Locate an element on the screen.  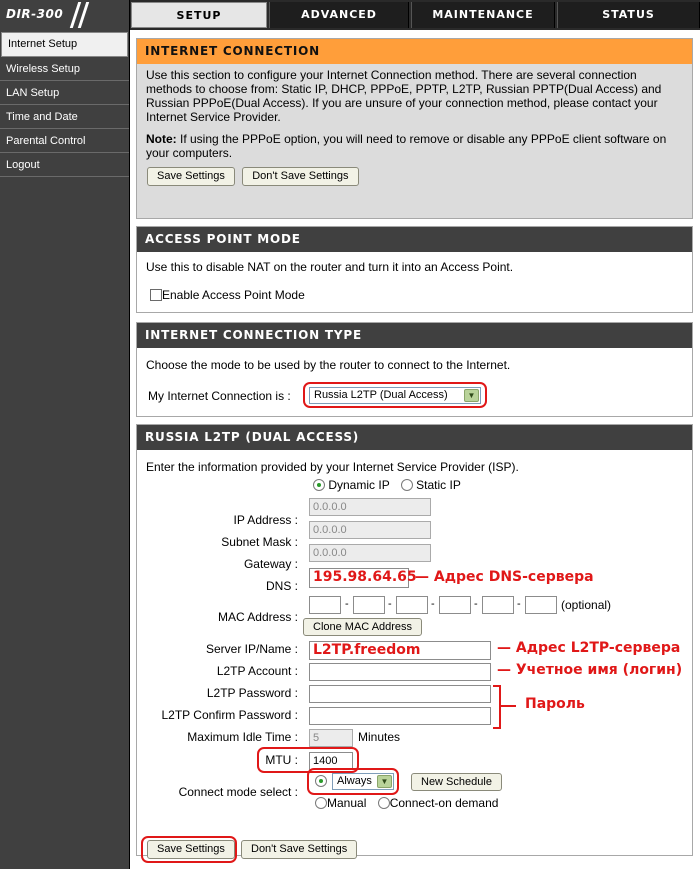
logo-text: DIR-300 is located at coordinates (35, 14).